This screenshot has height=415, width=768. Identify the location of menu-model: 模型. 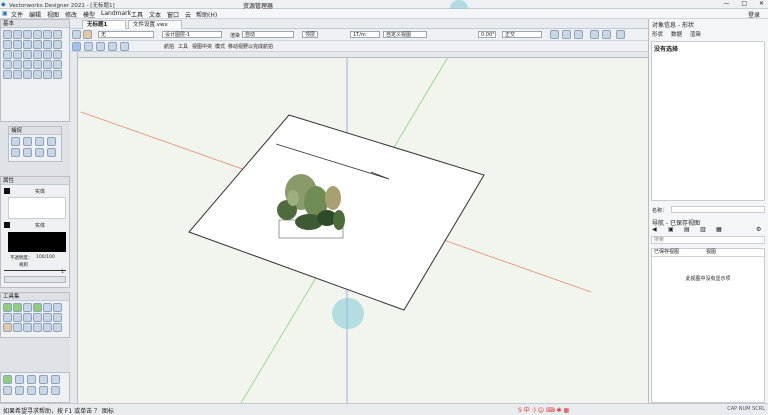
(89, 14).